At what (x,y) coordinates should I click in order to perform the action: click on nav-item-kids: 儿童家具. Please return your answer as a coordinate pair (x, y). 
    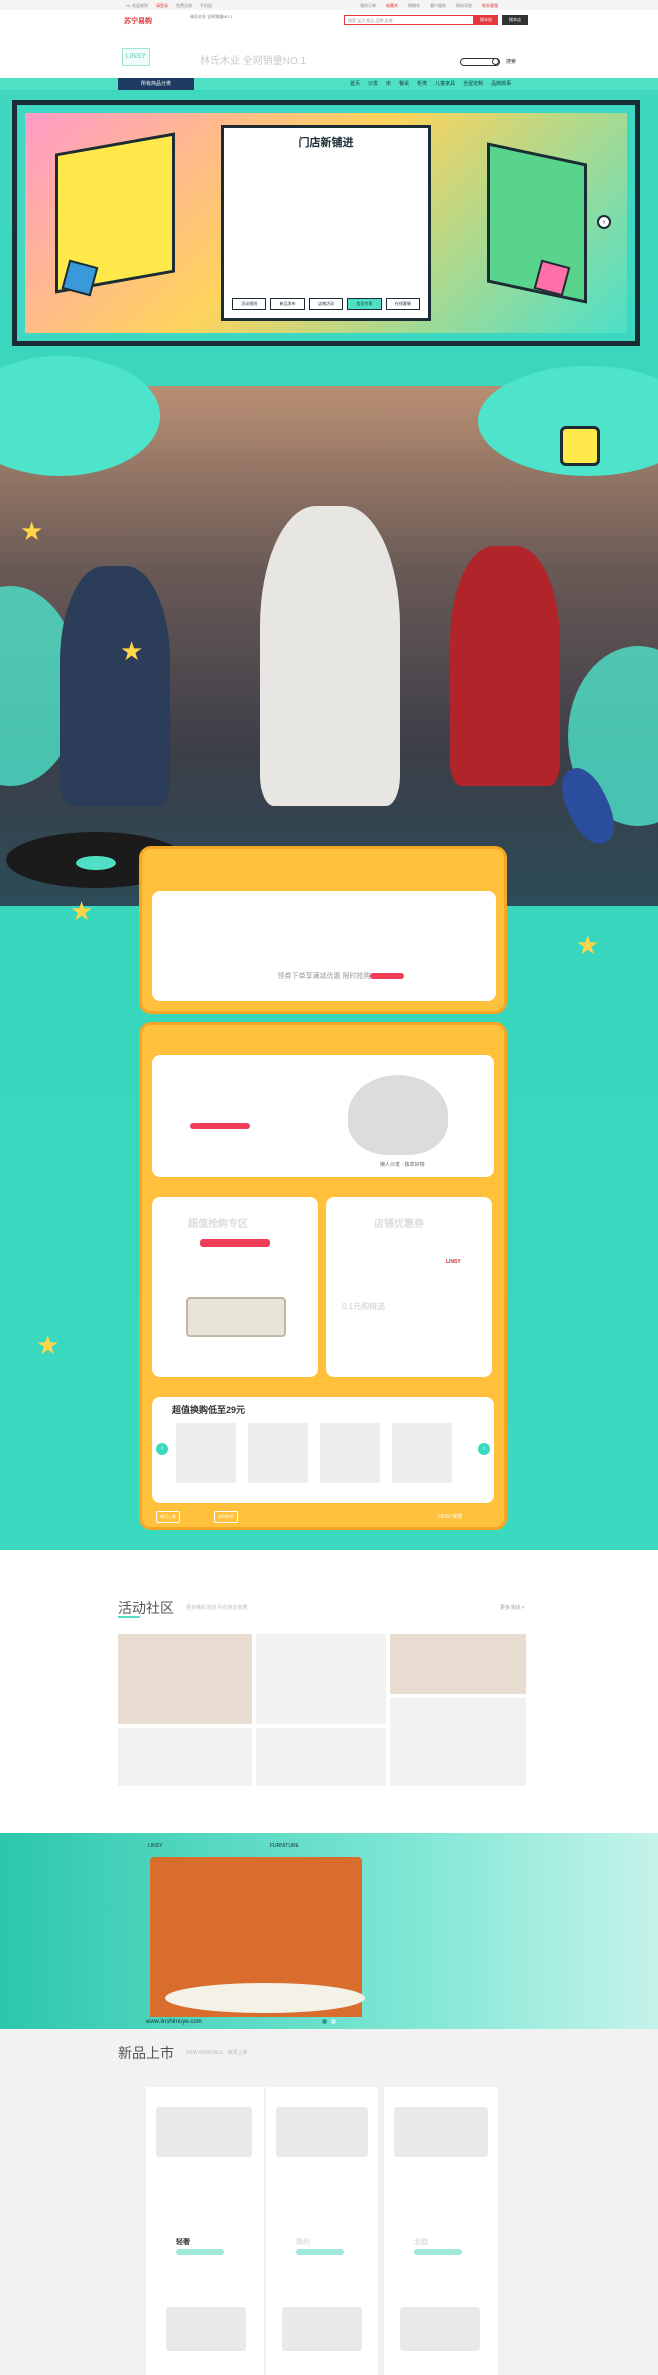
    Looking at the image, I should click on (445, 84).